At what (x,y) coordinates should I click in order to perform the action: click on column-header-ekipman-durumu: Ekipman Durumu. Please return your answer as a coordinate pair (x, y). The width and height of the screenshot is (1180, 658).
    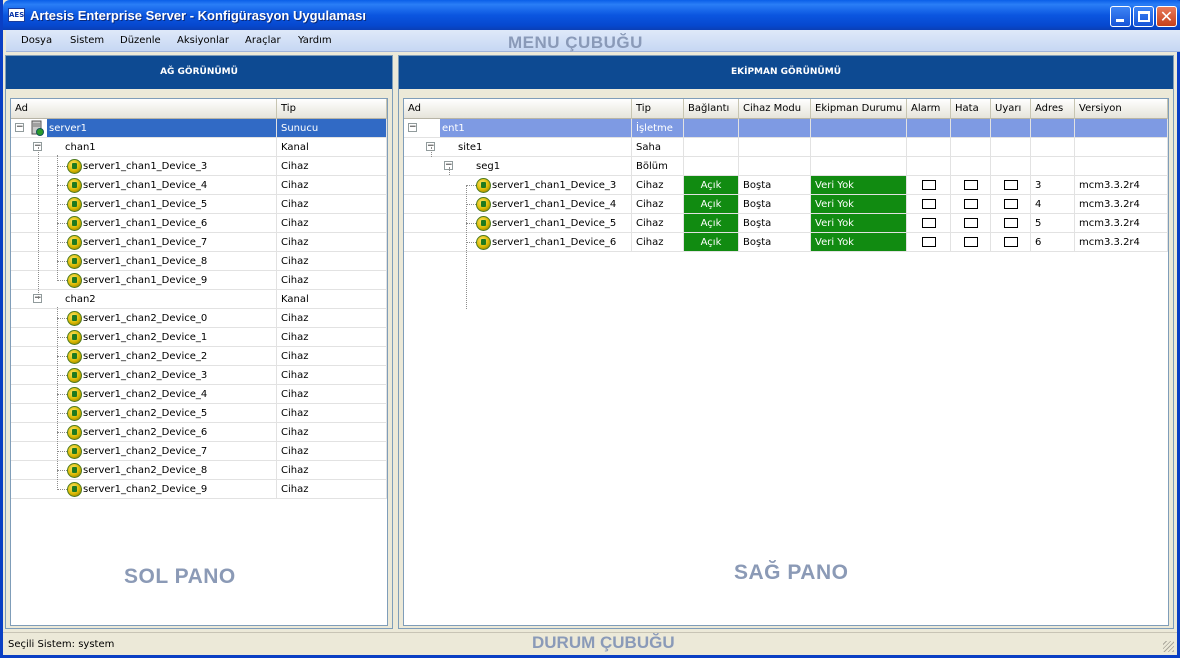
    Looking at the image, I should click on (859, 109).